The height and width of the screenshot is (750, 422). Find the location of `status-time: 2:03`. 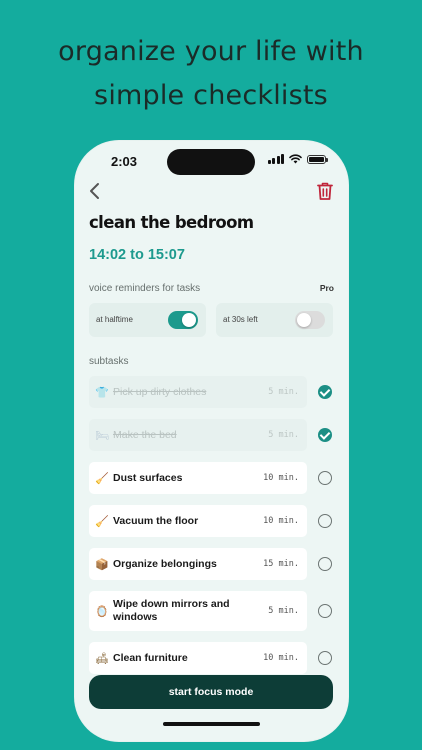

status-time: 2:03 is located at coordinates (124, 161).